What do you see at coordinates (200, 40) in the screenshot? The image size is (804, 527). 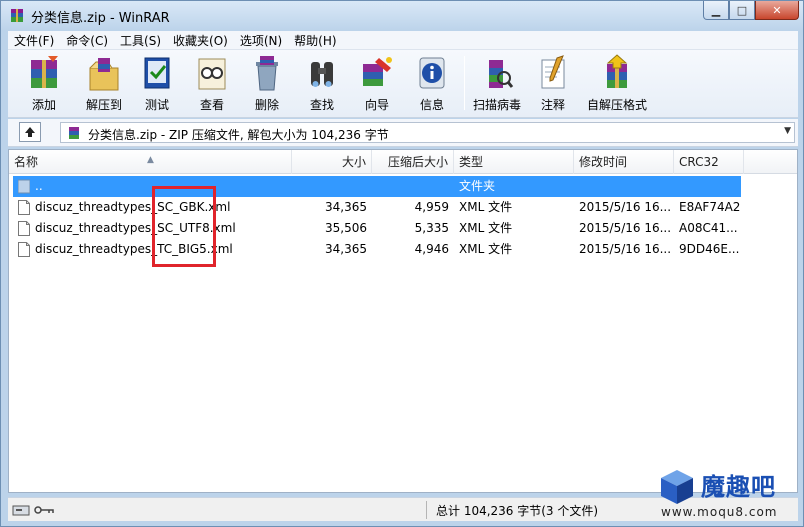 I see `menu-favorites: 收藏夹(O)` at bounding box center [200, 40].